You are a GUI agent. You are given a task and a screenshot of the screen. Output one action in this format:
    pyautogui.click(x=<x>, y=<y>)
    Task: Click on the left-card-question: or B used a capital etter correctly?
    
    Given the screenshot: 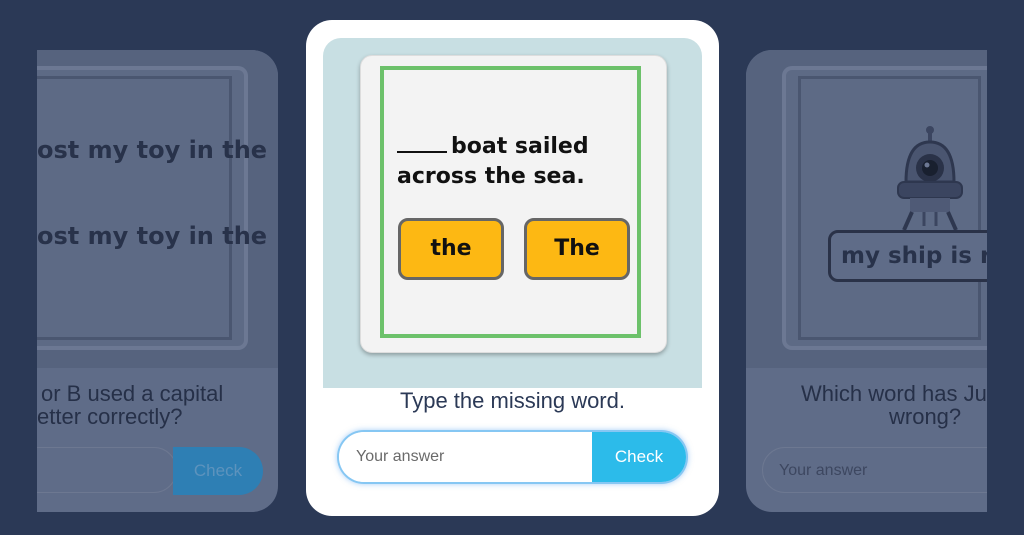 What is the action you would take?
    pyautogui.click(x=130, y=405)
    